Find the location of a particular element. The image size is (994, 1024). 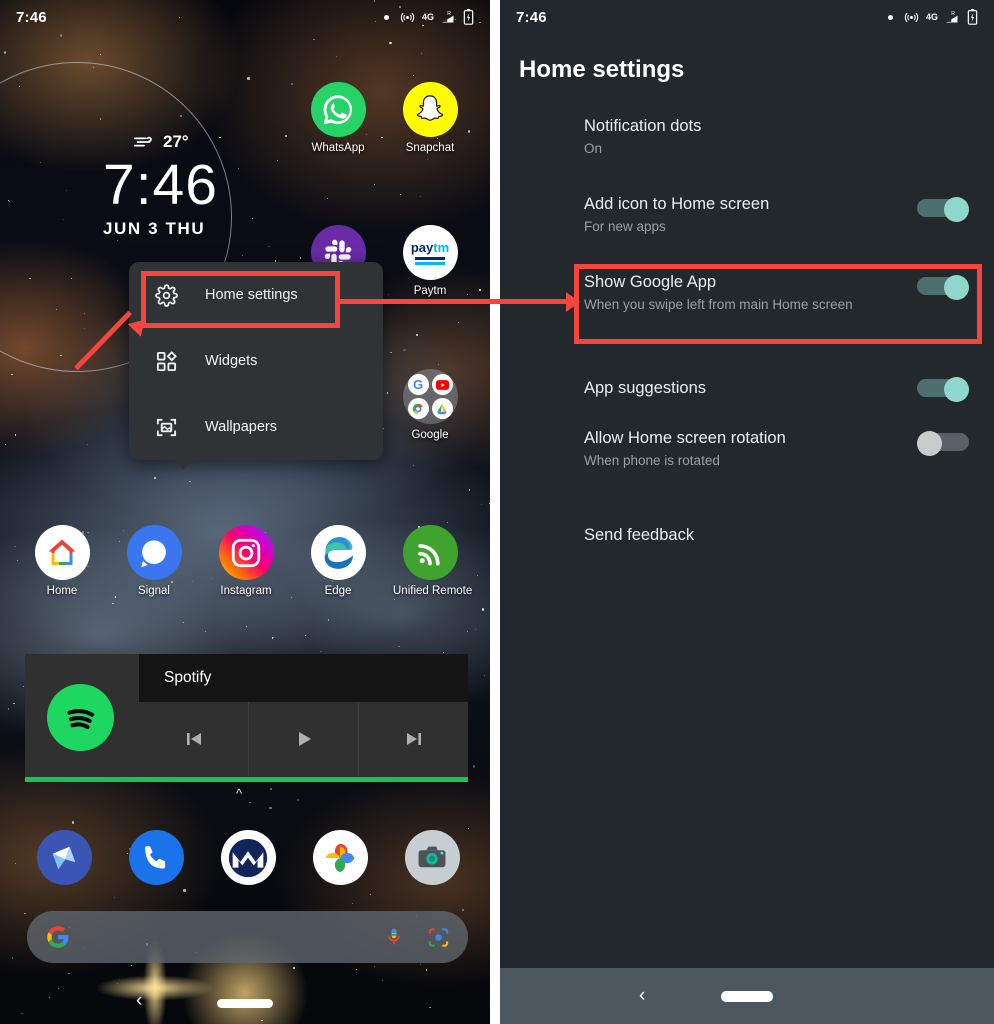

dock-app-camera is located at coordinates (432, 857).